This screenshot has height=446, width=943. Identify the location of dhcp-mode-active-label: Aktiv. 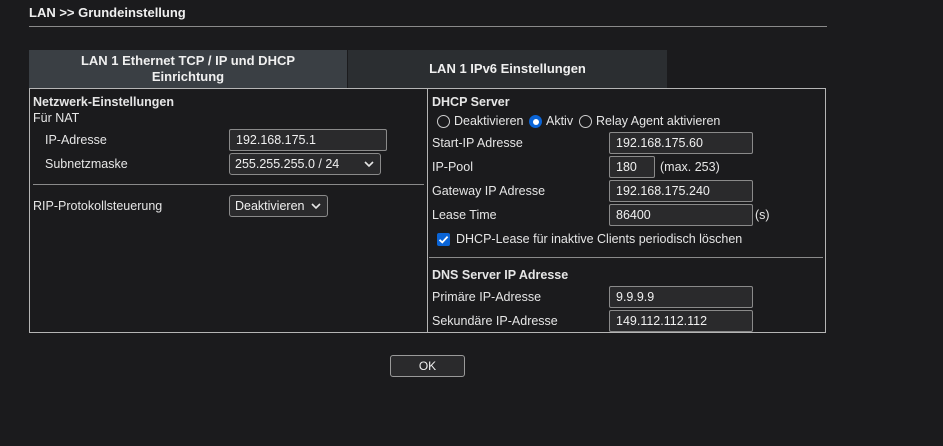
(560, 121).